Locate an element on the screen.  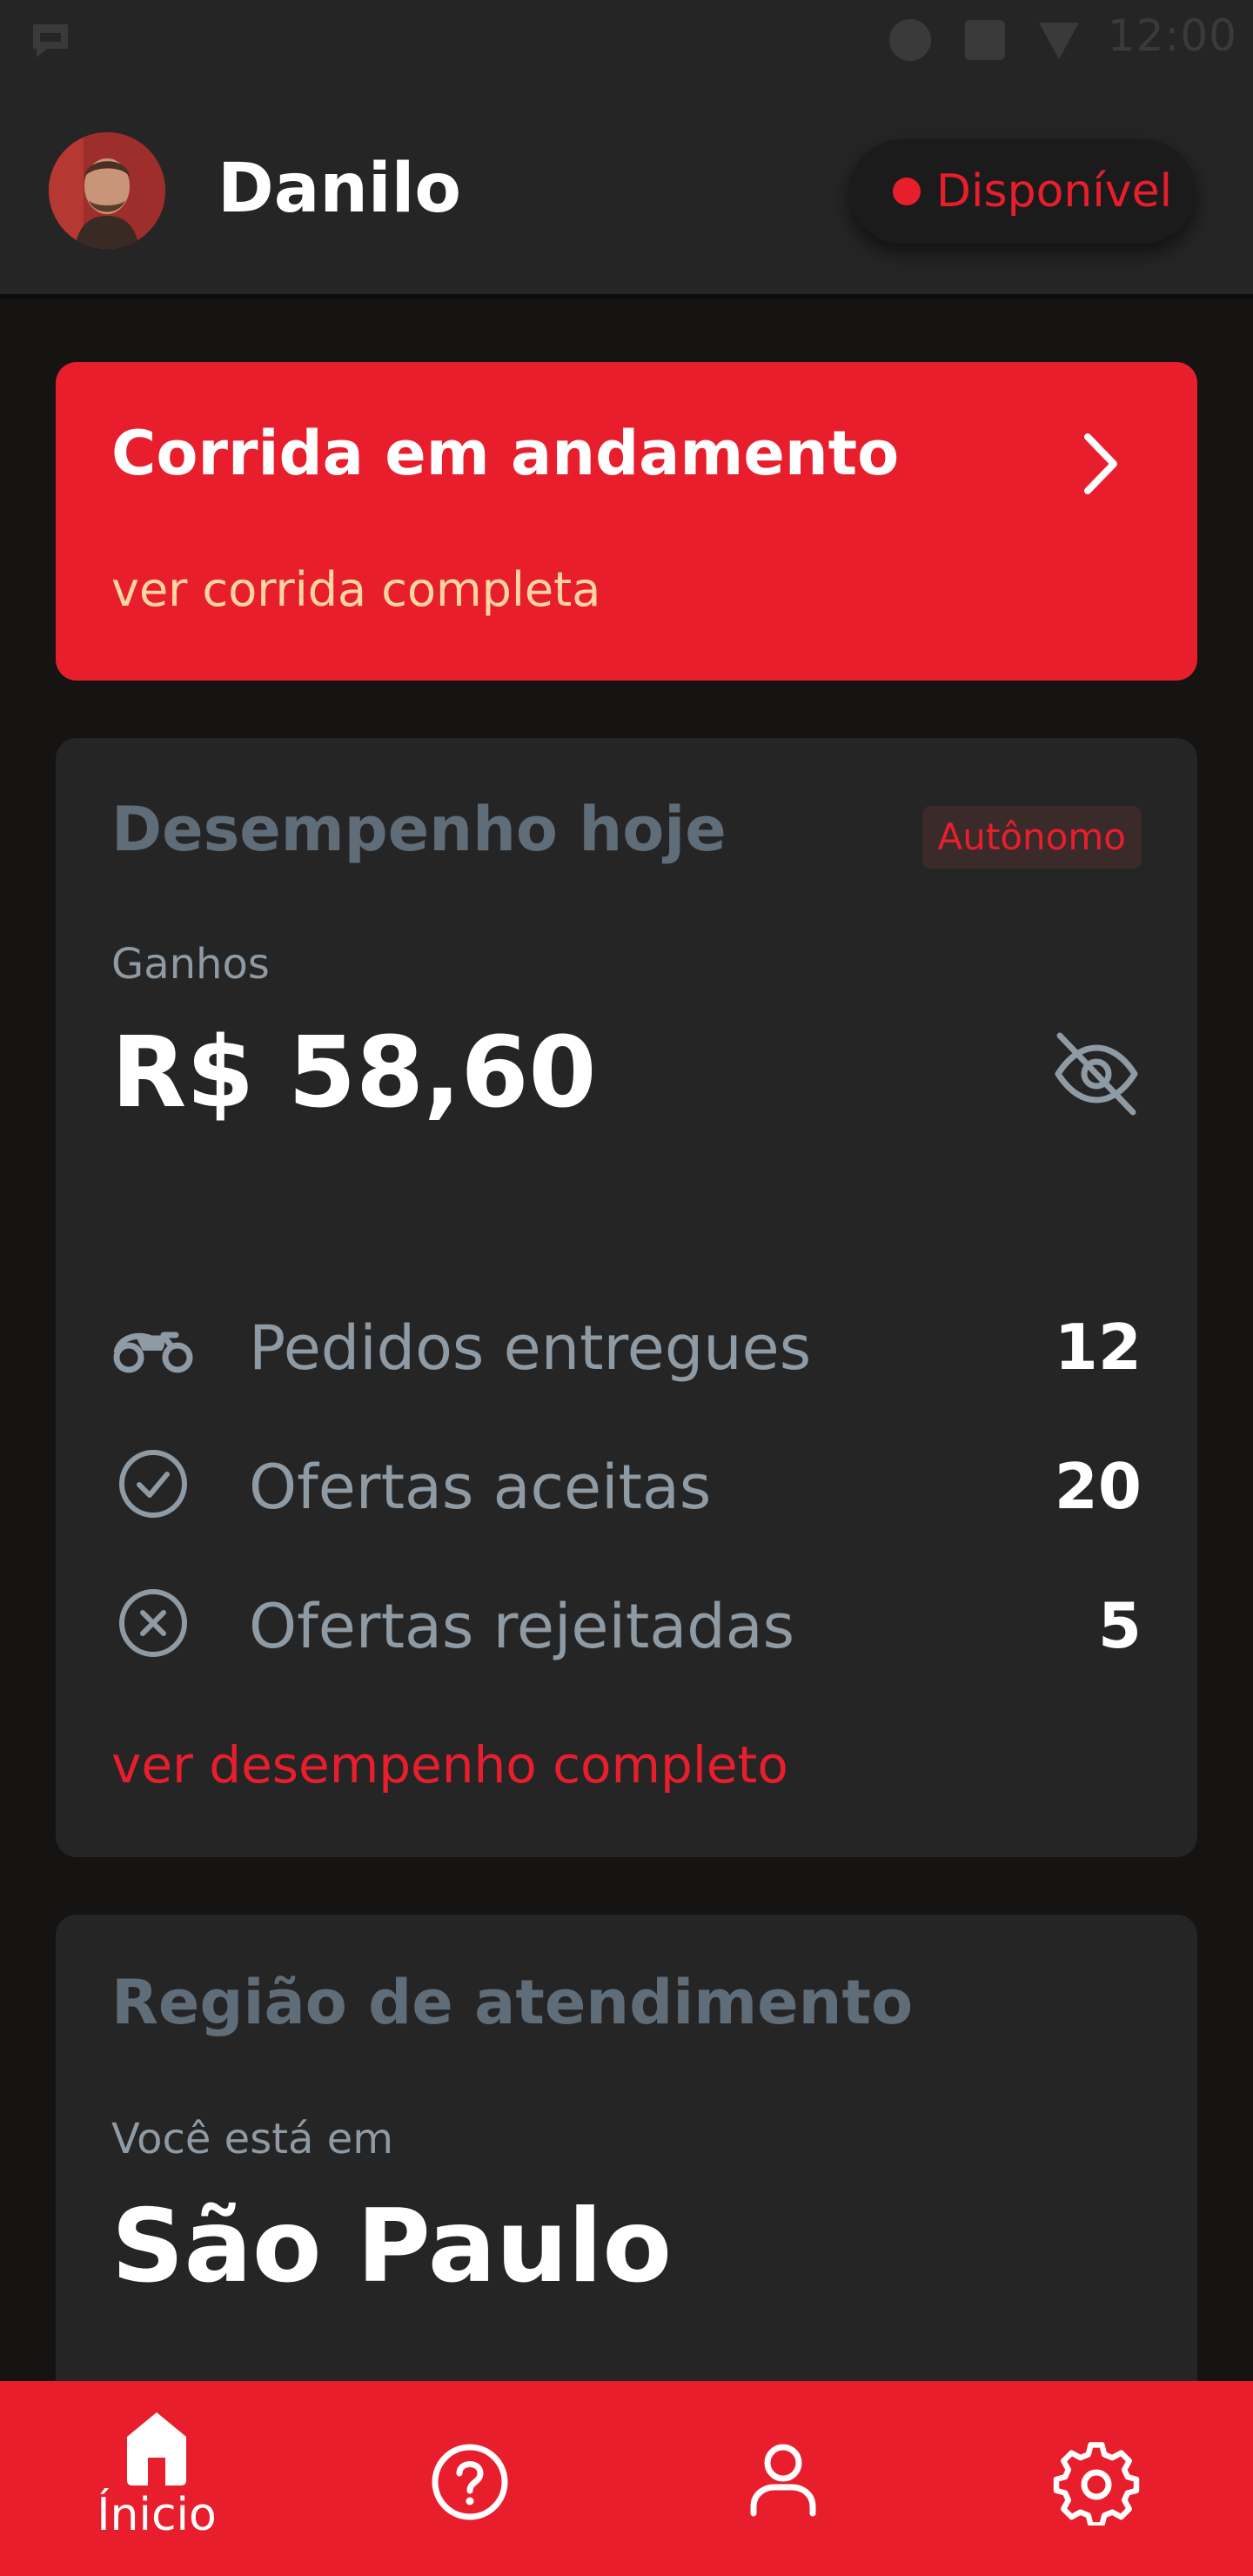
view-full-ride-link: ver corrida completa is located at coordinates (355, 589).